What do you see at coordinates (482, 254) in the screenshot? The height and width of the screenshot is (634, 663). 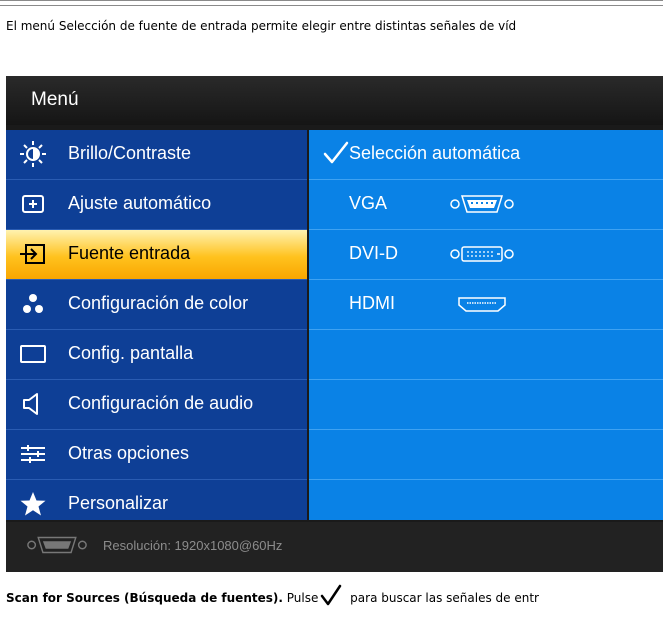 I see `dvi-connector-icon` at bounding box center [482, 254].